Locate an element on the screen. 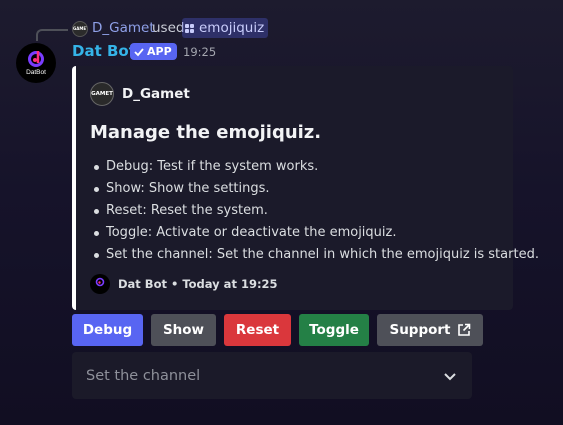 The image size is (563, 425). embed-list-item: Reset: Reset the system. is located at coordinates (314, 211).